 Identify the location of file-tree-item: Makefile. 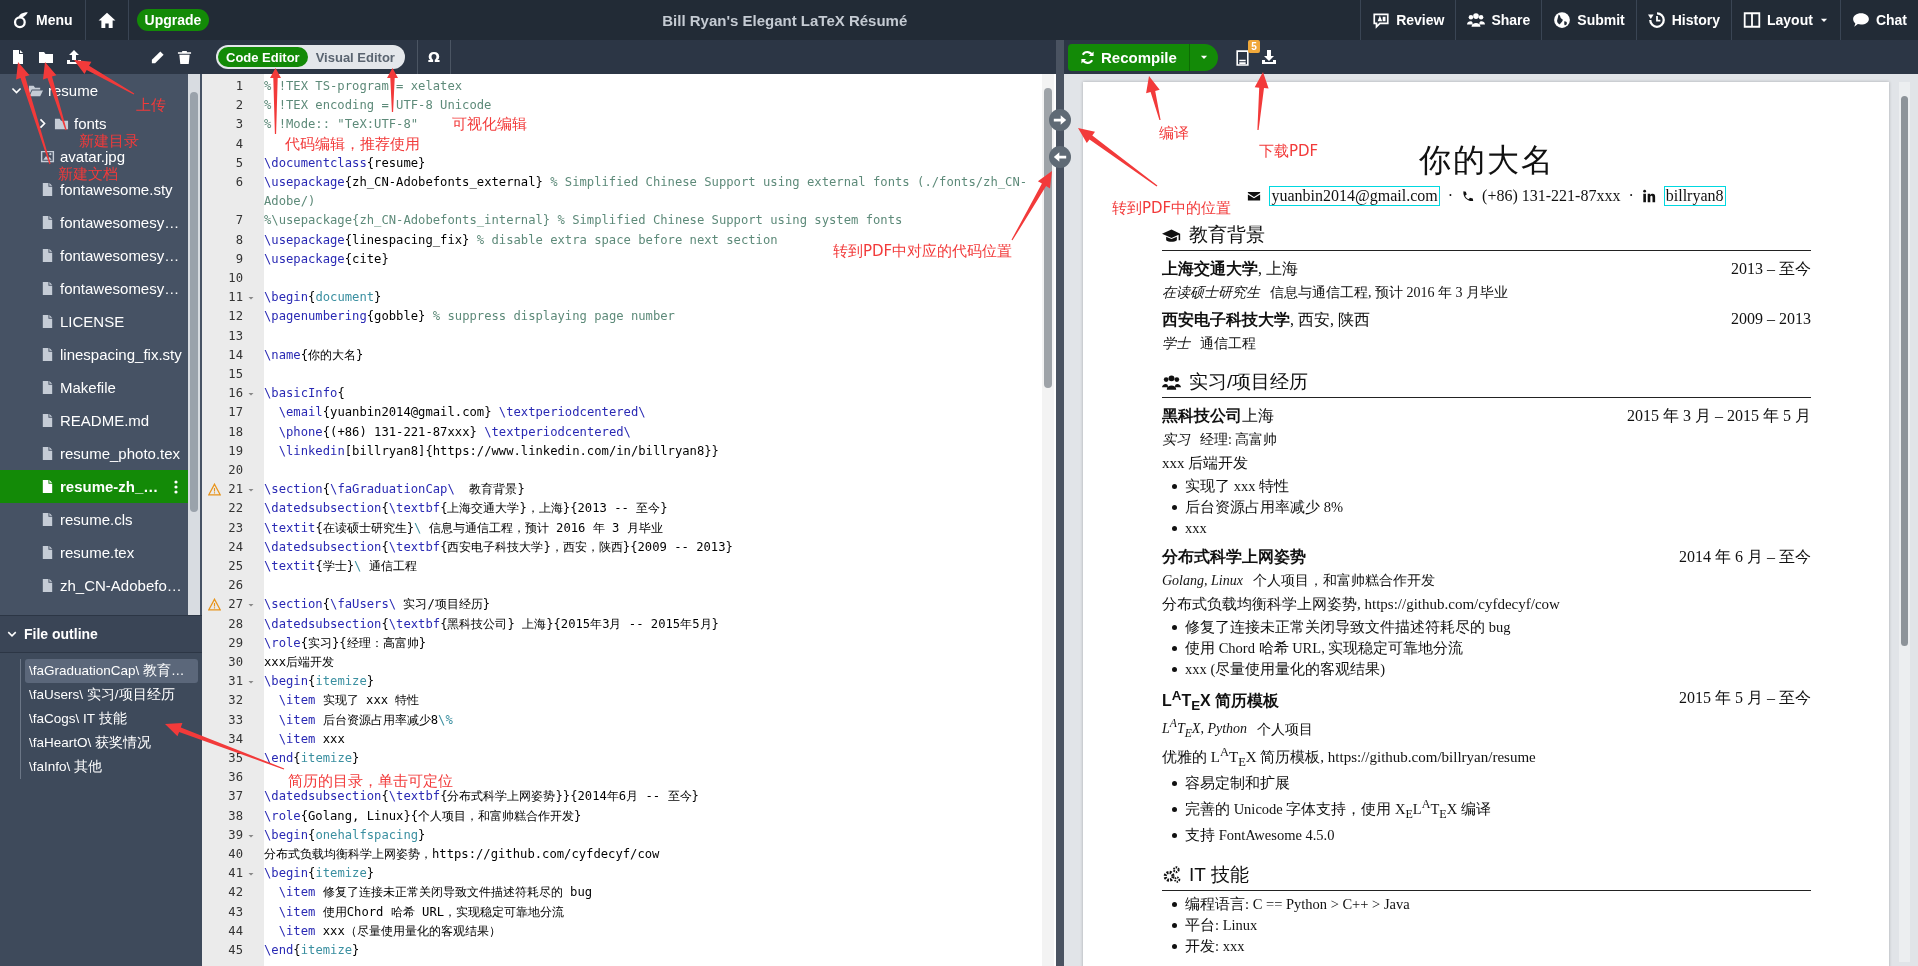
(76, 387).